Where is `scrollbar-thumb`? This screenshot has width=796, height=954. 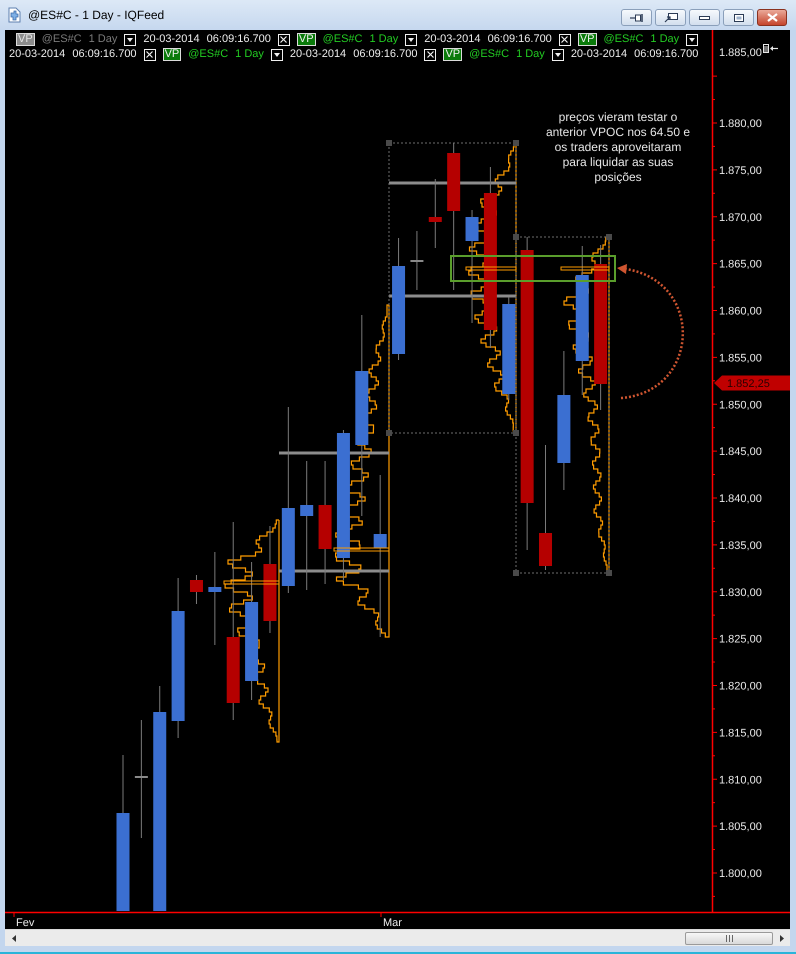
scrollbar-thumb is located at coordinates (729, 938).